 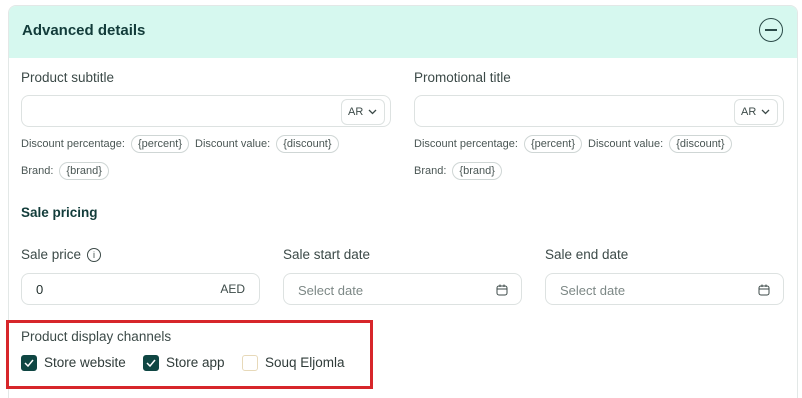 What do you see at coordinates (59, 212) in the screenshot?
I see `sale-pricing-title: Sale pricing` at bounding box center [59, 212].